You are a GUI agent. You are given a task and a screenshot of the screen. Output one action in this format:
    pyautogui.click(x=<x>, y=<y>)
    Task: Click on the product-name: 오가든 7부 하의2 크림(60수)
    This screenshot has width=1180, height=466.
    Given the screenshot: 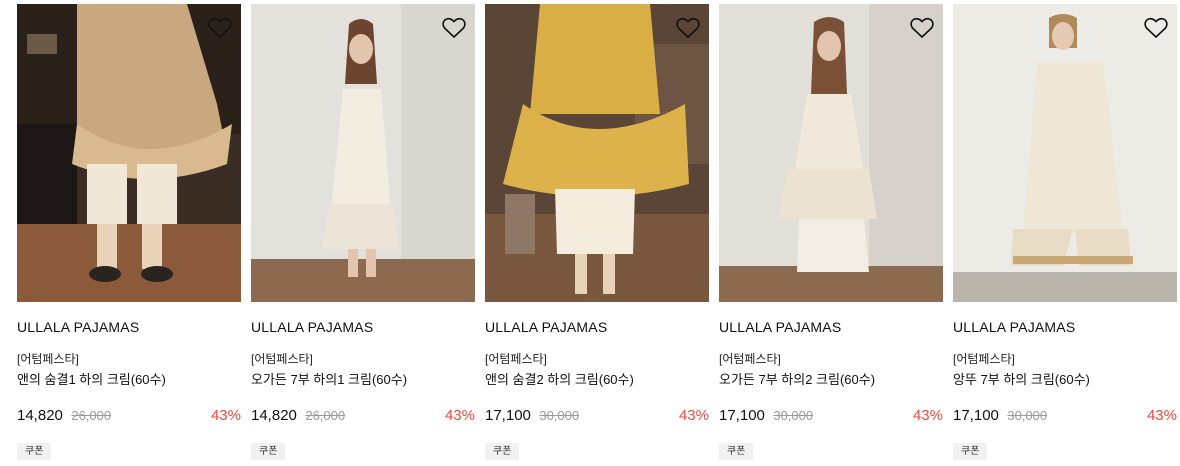 What is the action you would take?
    pyautogui.click(x=797, y=378)
    